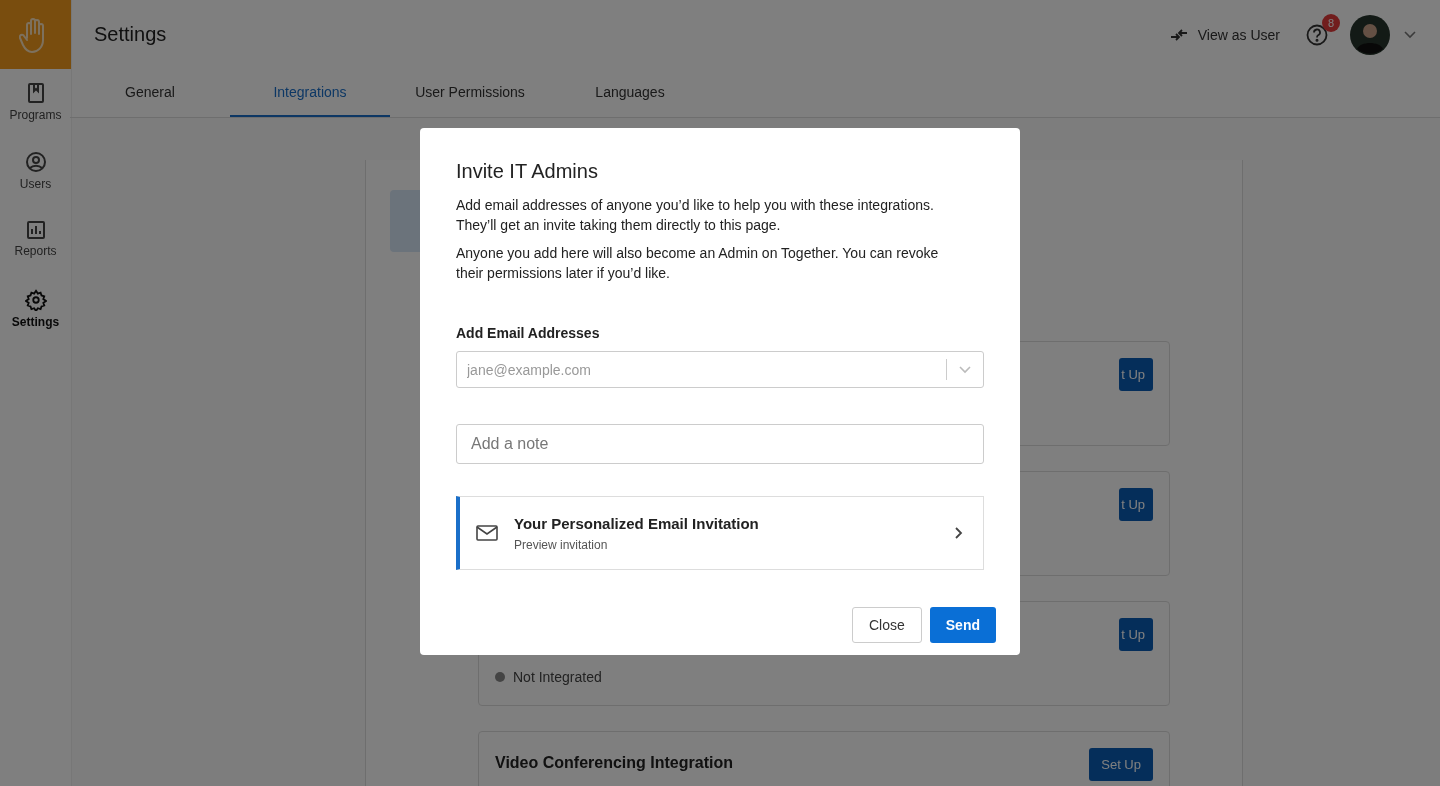 The image size is (1440, 786). Describe the element at coordinates (962, 625) in the screenshot. I see `send-button: Send` at that location.